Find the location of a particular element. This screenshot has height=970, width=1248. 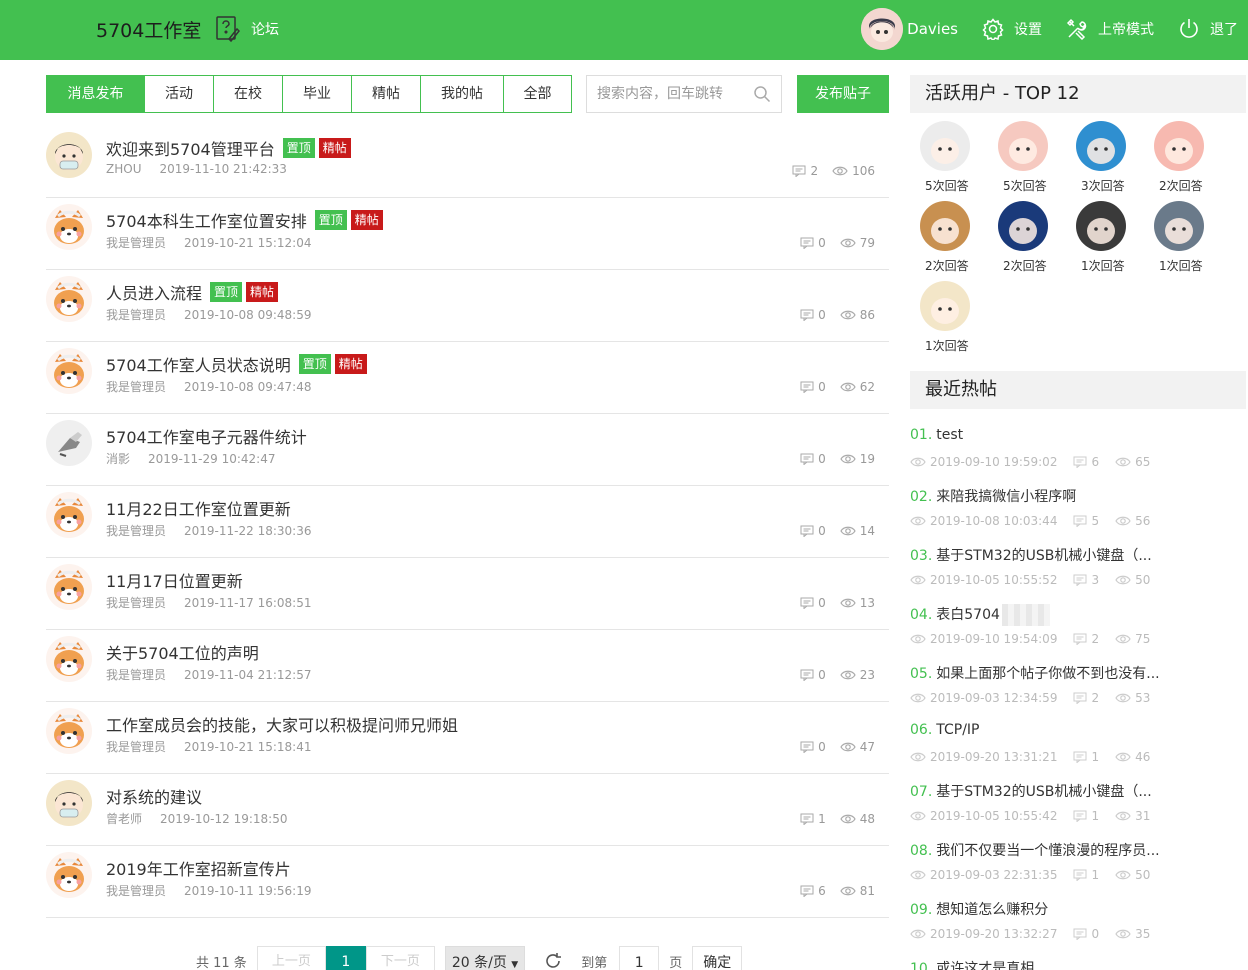

hot-post-item: 01. test 2019-09-10 19:59:02 6 65 is located at coordinates (1078, 446).